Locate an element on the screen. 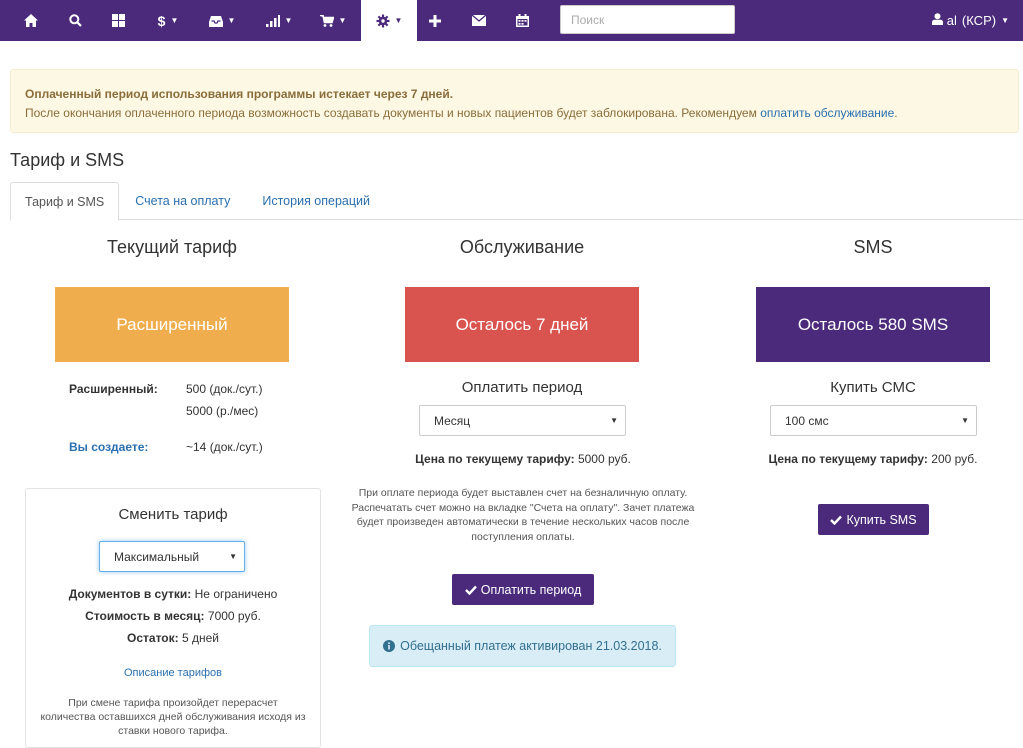 This screenshot has height=748, width=1023. tariff-row2-value: ~14 (док./сут.) is located at coordinates (224, 447).